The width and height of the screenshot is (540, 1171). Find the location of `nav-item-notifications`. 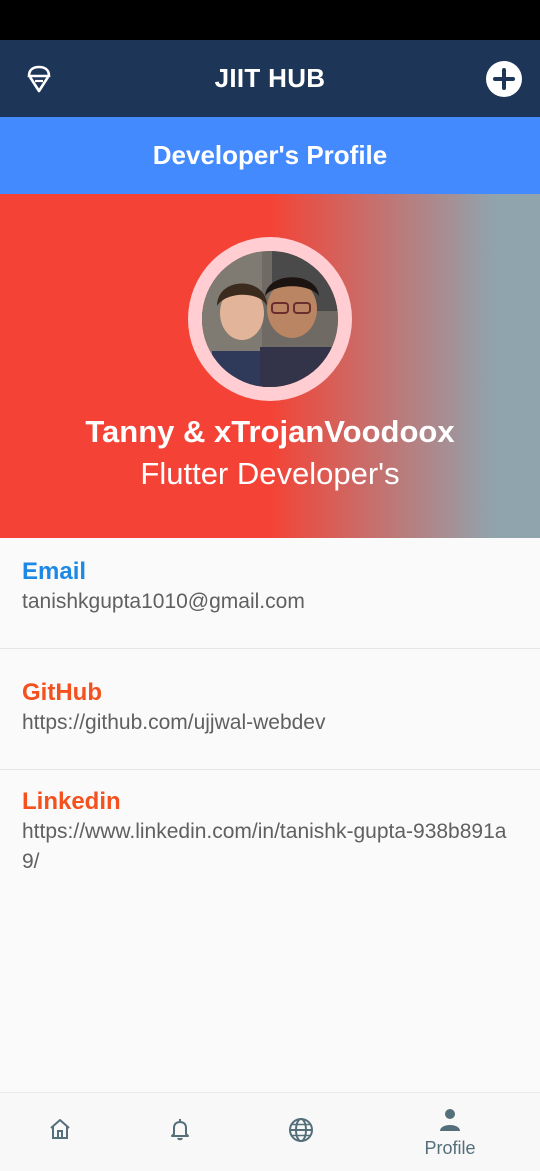

nav-item-notifications is located at coordinates (180, 1132).